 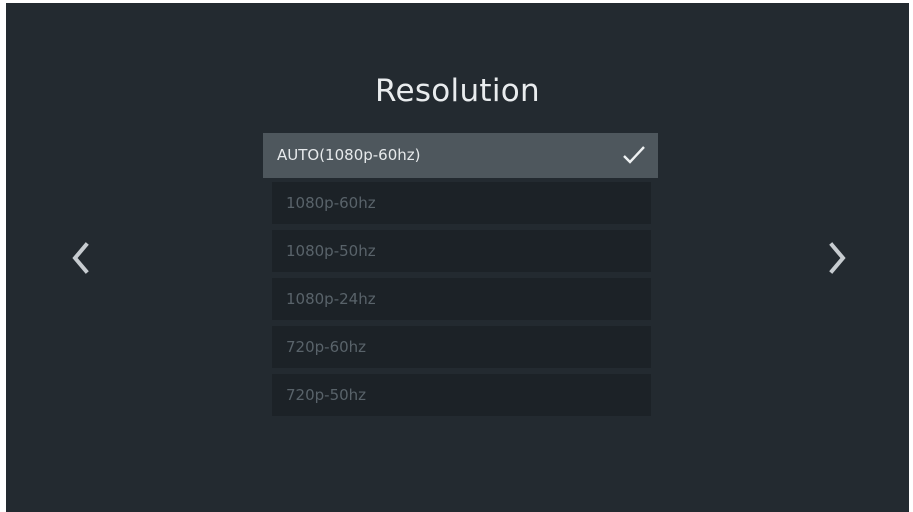 I want to click on resolution-option-label: 720p-50hz, so click(x=326, y=395).